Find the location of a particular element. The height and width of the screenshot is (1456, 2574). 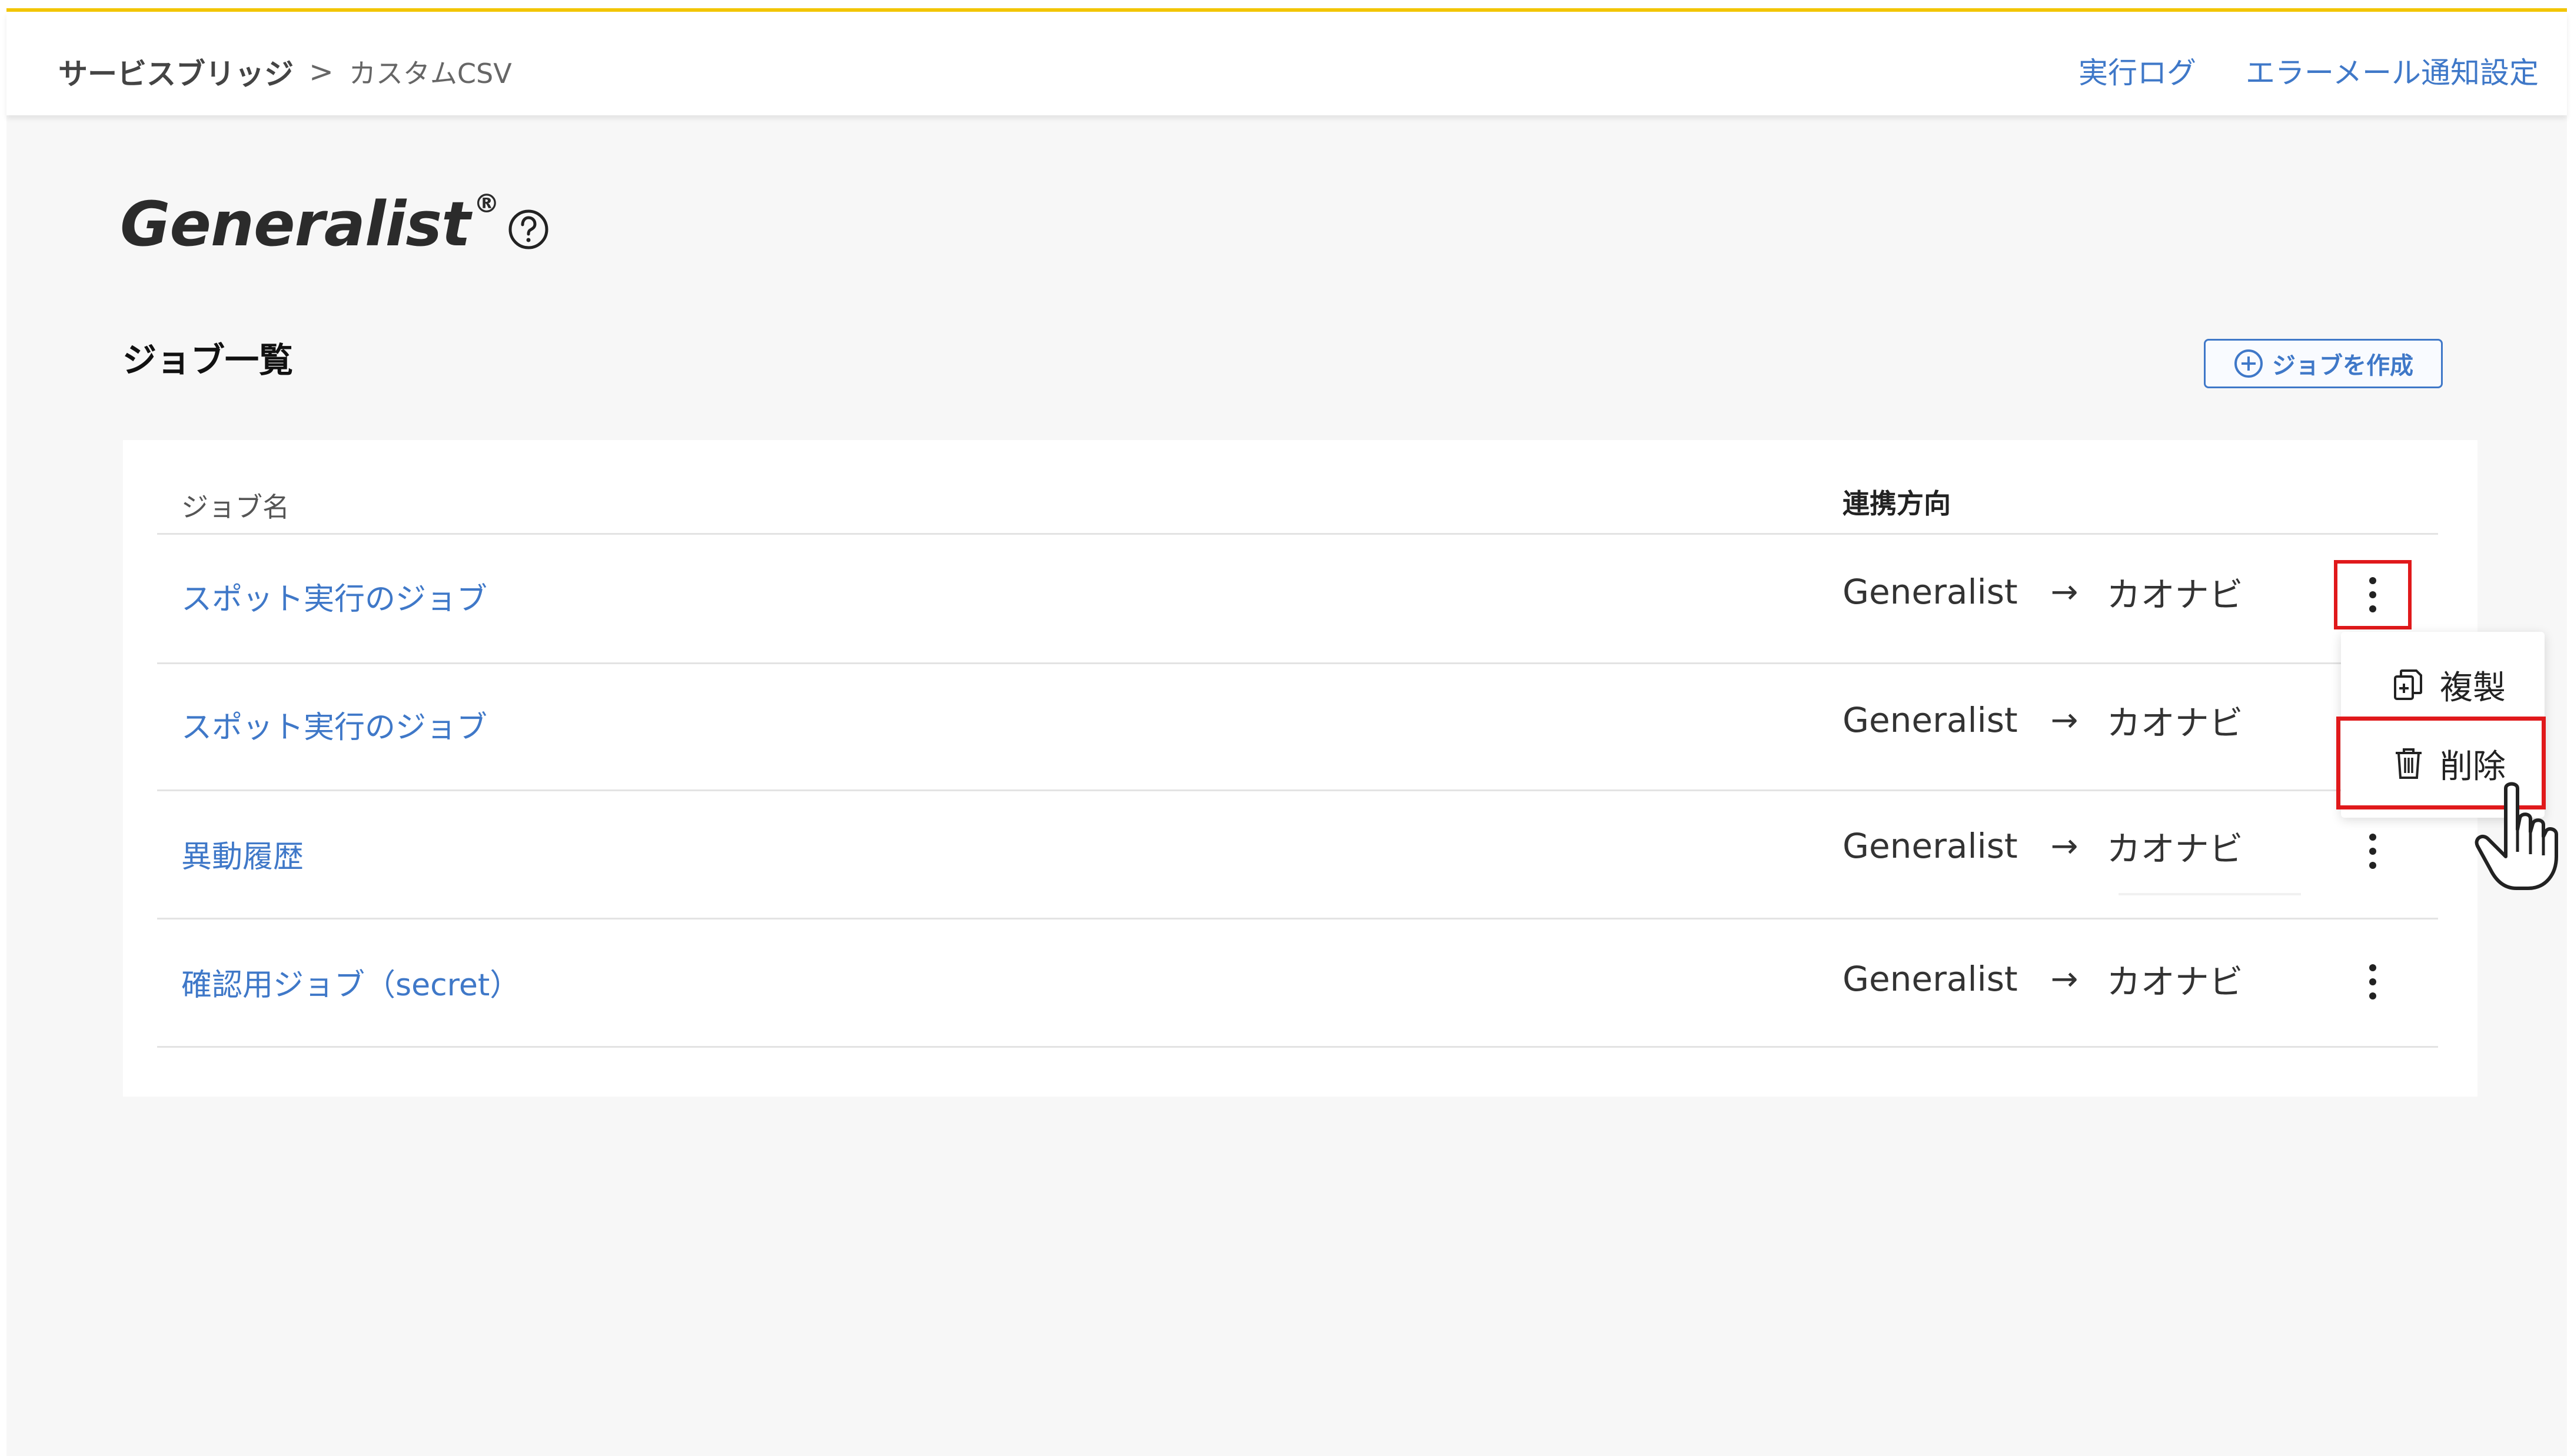

breadcrumb-current: カスタムCSV is located at coordinates (430, 73).